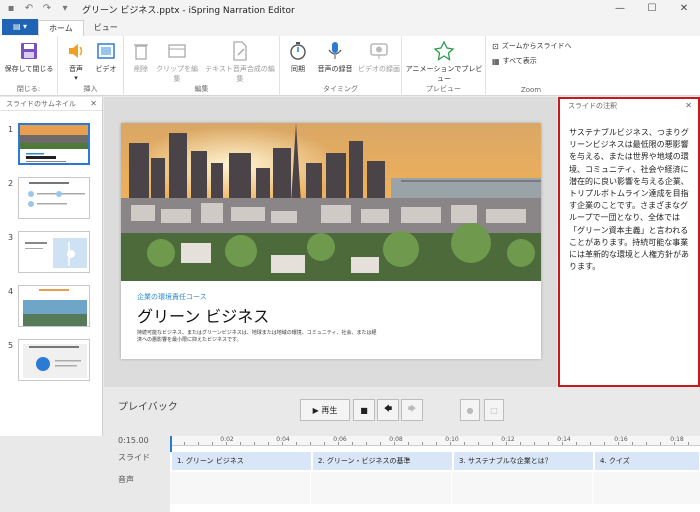 This screenshot has width=700, height=512. What do you see at coordinates (126, 479) in the screenshot?
I see `audio-track-label: 音声` at bounding box center [126, 479].